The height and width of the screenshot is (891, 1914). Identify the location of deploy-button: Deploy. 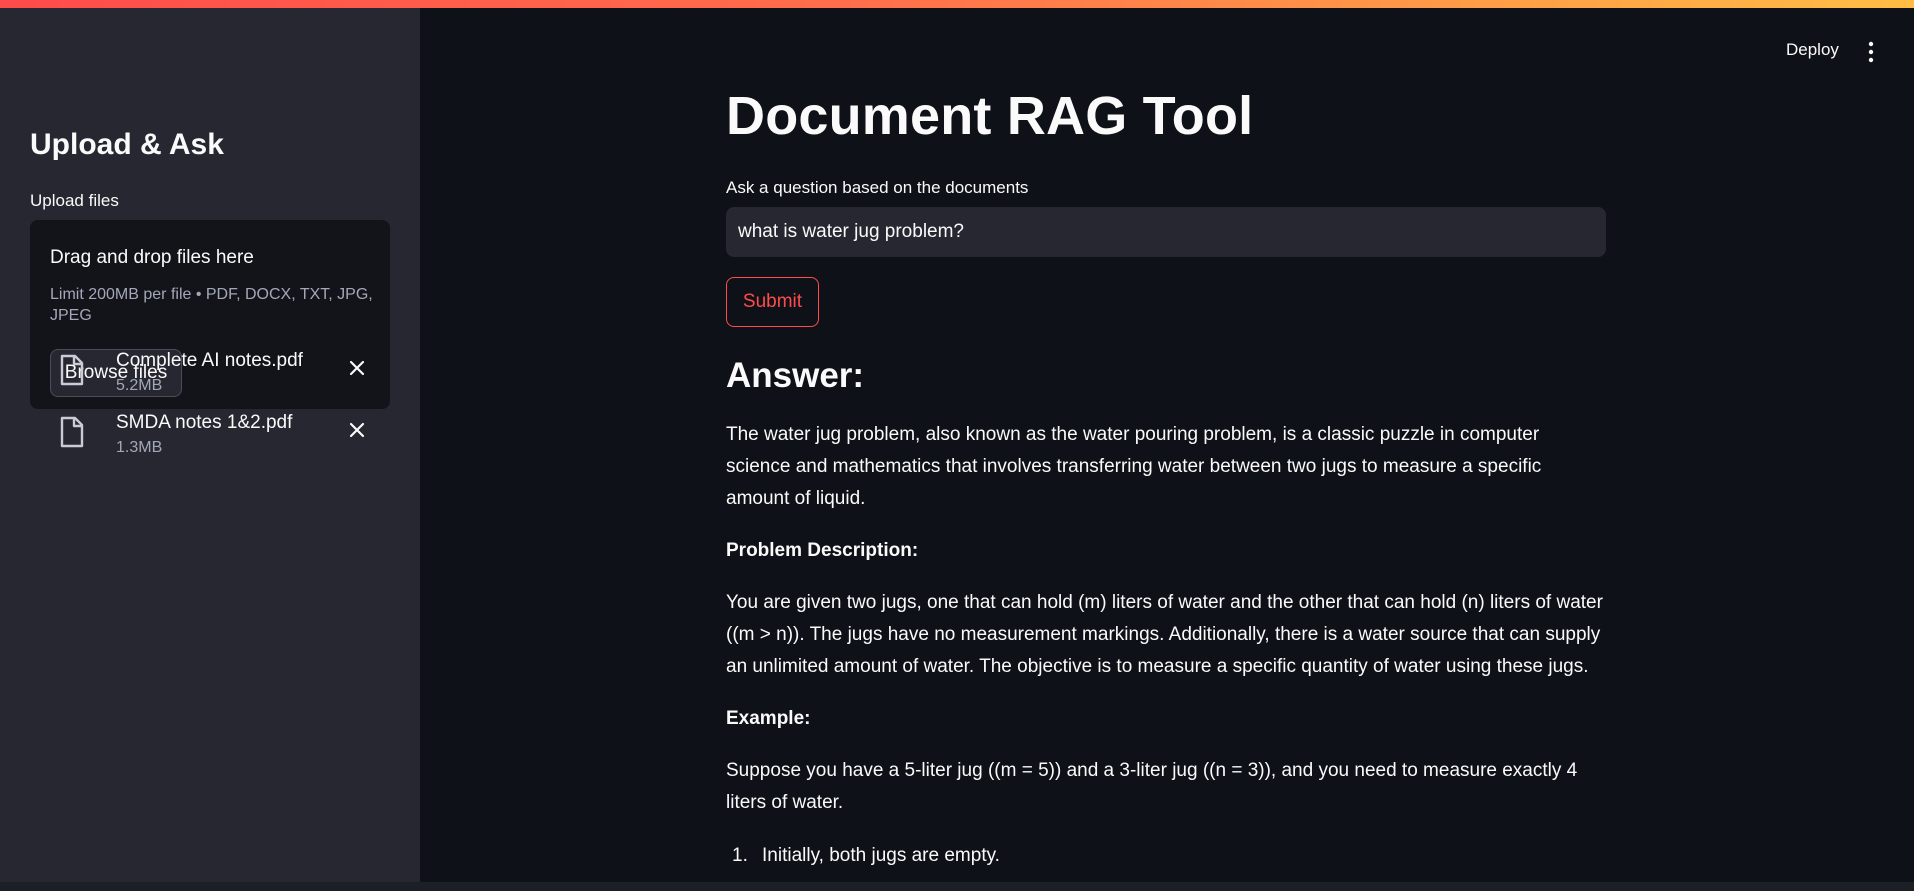
(1812, 50).